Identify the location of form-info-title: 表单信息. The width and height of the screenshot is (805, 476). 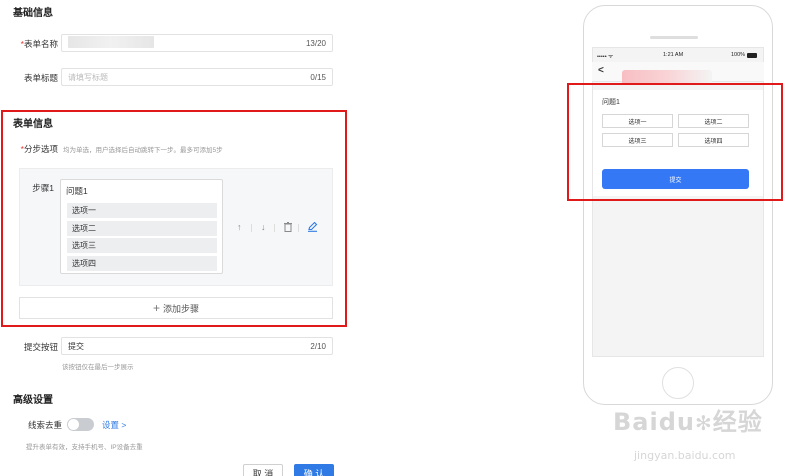
(33, 124).